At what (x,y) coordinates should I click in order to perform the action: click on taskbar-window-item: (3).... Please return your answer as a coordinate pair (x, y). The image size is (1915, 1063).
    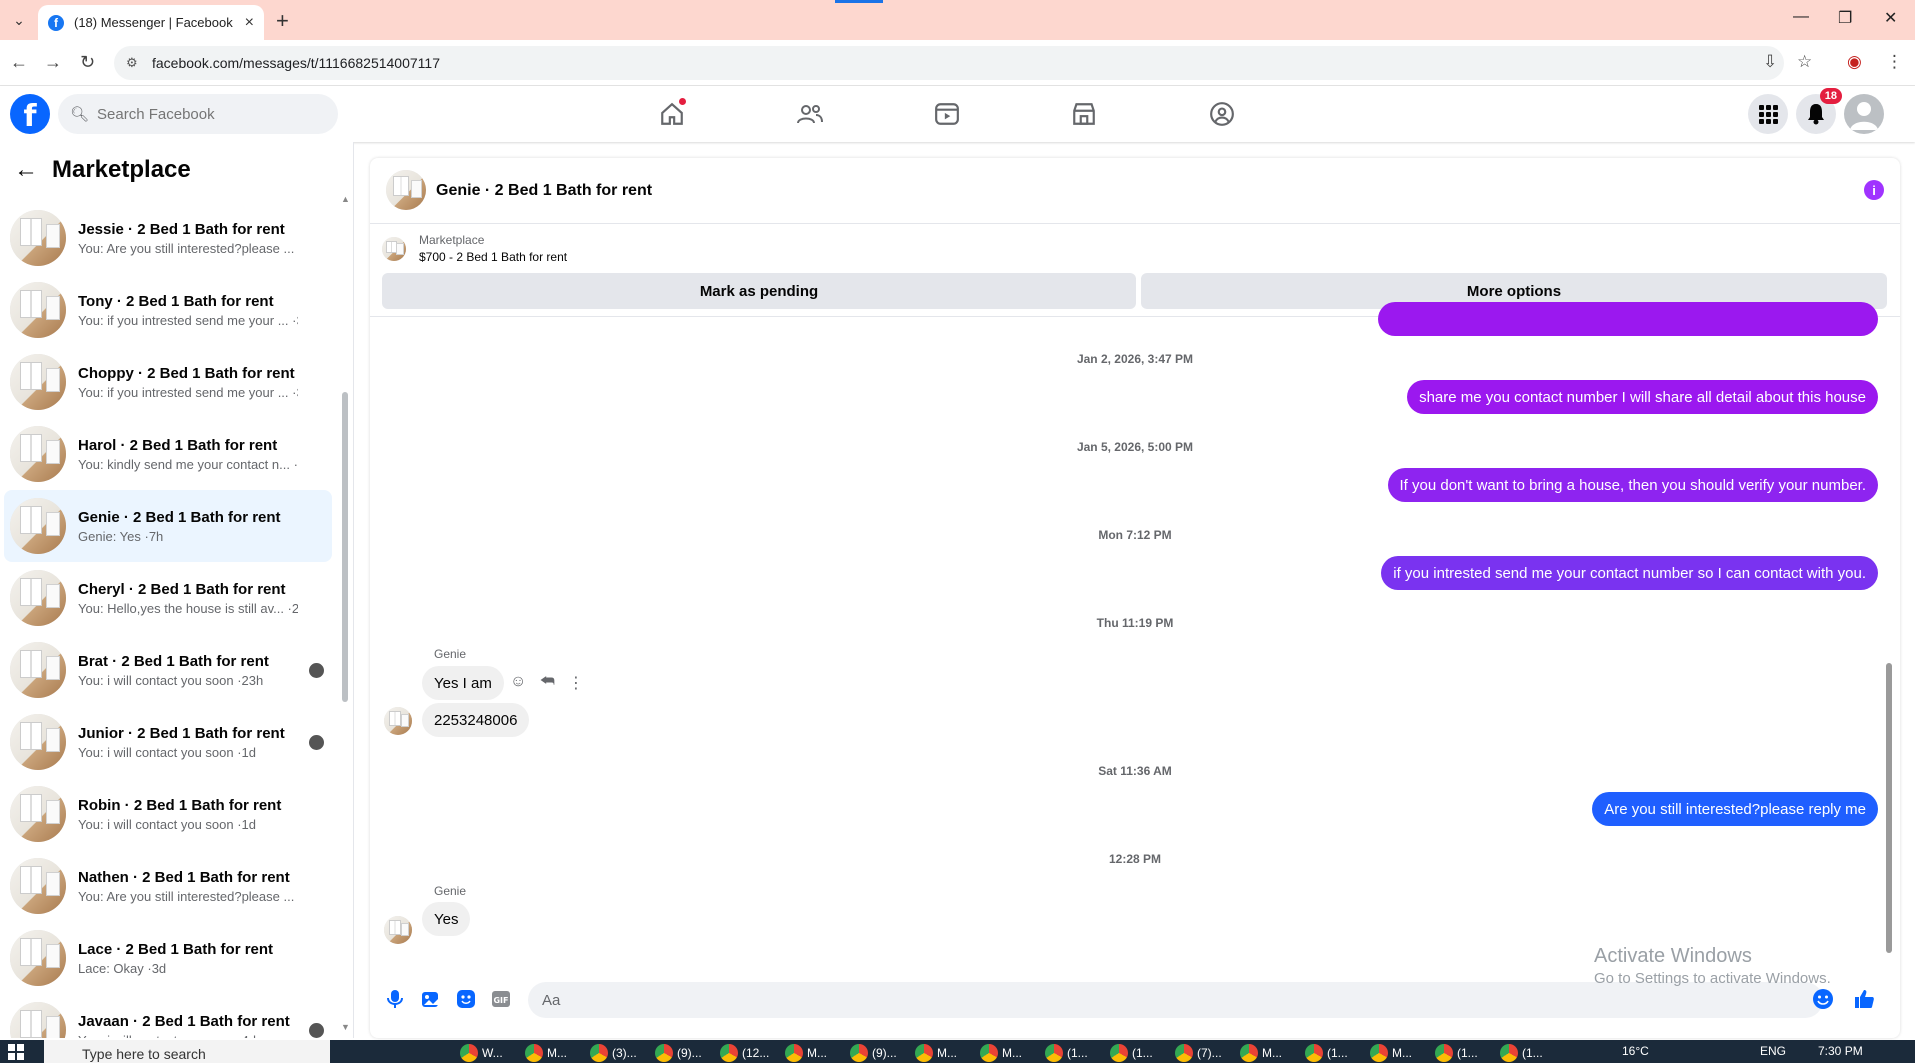
    Looking at the image, I should click on (613, 1052).